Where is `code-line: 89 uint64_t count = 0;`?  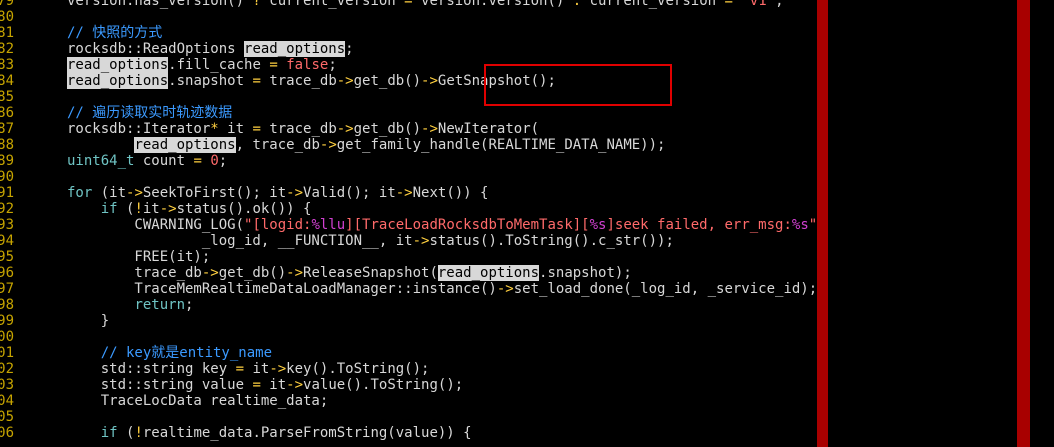
code-line: 89 uint64_t count = 0; is located at coordinates (527, 161).